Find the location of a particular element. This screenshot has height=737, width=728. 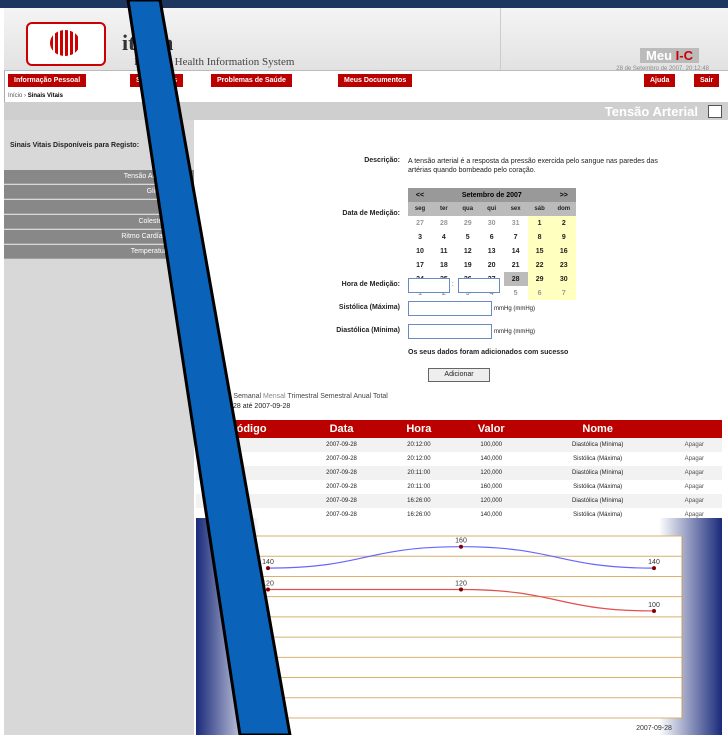

help-button: Ajuda is located at coordinates (660, 80).